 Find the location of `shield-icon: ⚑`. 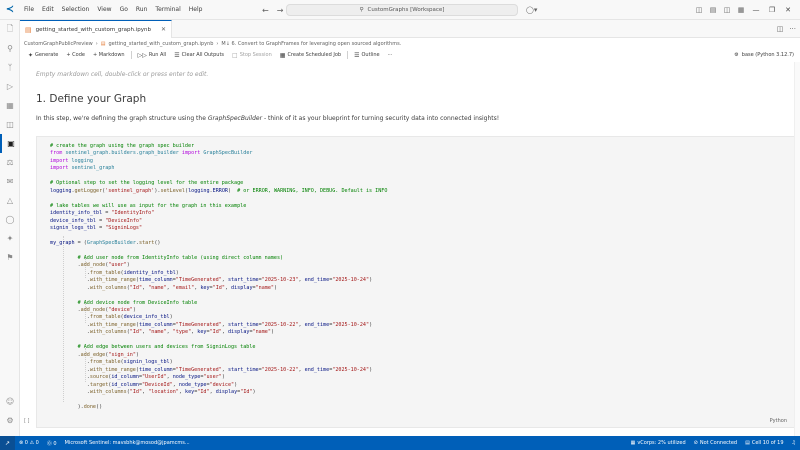

shield-icon: ⚑ is located at coordinates (10, 257).